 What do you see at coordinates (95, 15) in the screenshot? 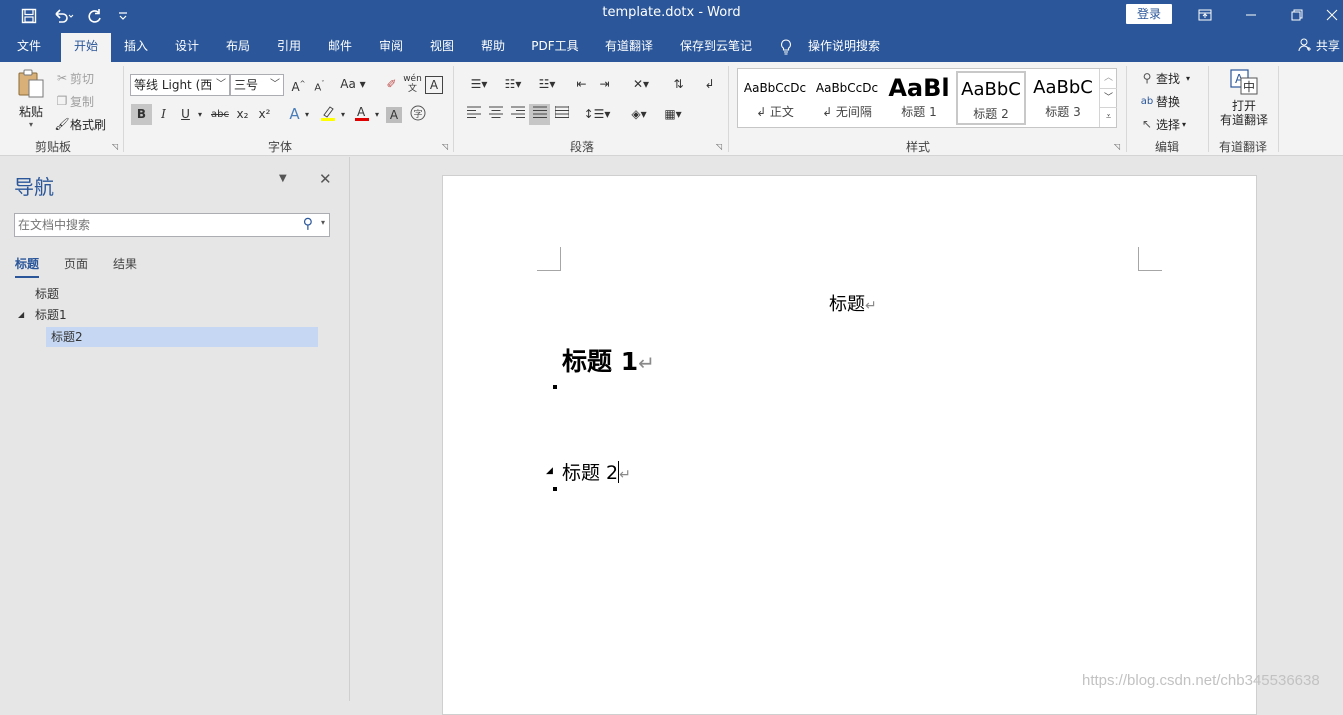
I see `redo-icon` at bounding box center [95, 15].